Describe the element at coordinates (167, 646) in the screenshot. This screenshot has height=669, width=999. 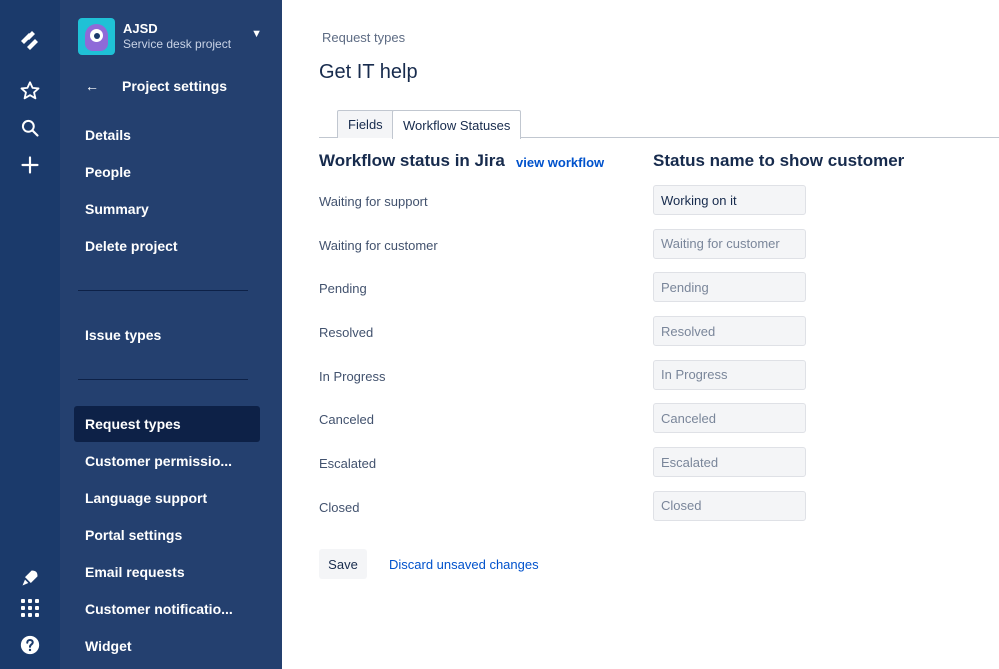
I see `sidebar-item-widget: Widget` at that location.